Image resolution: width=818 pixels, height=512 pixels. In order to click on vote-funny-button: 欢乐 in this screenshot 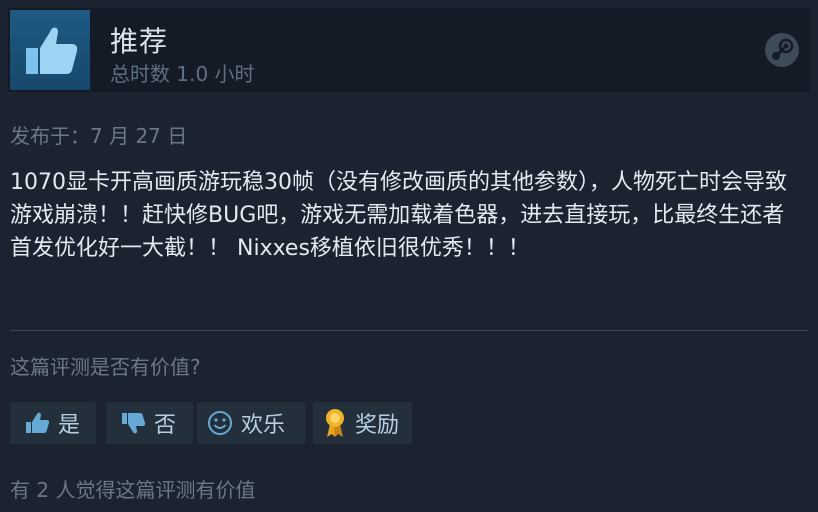, I will do `click(251, 423)`.